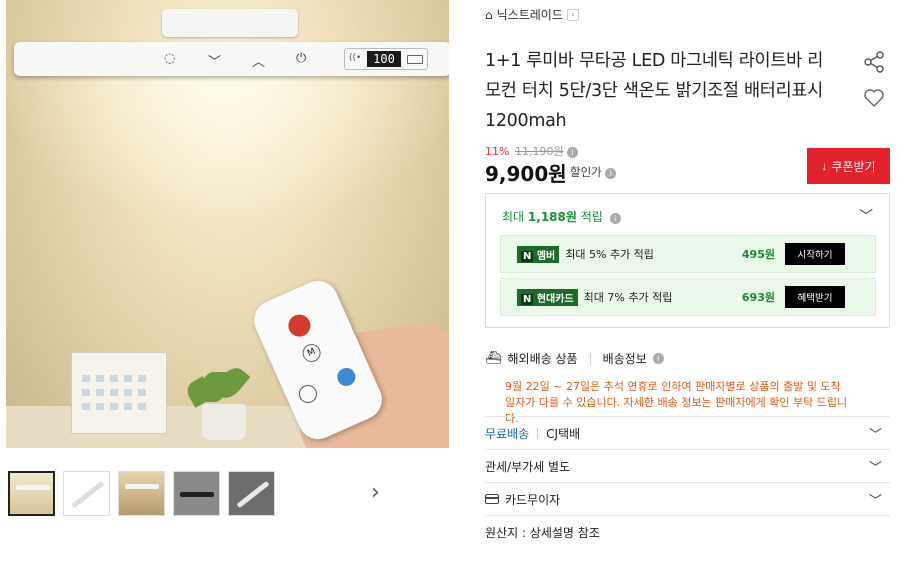 This screenshot has height=564, width=900. I want to click on remote-mode-button: M, so click(311, 353).